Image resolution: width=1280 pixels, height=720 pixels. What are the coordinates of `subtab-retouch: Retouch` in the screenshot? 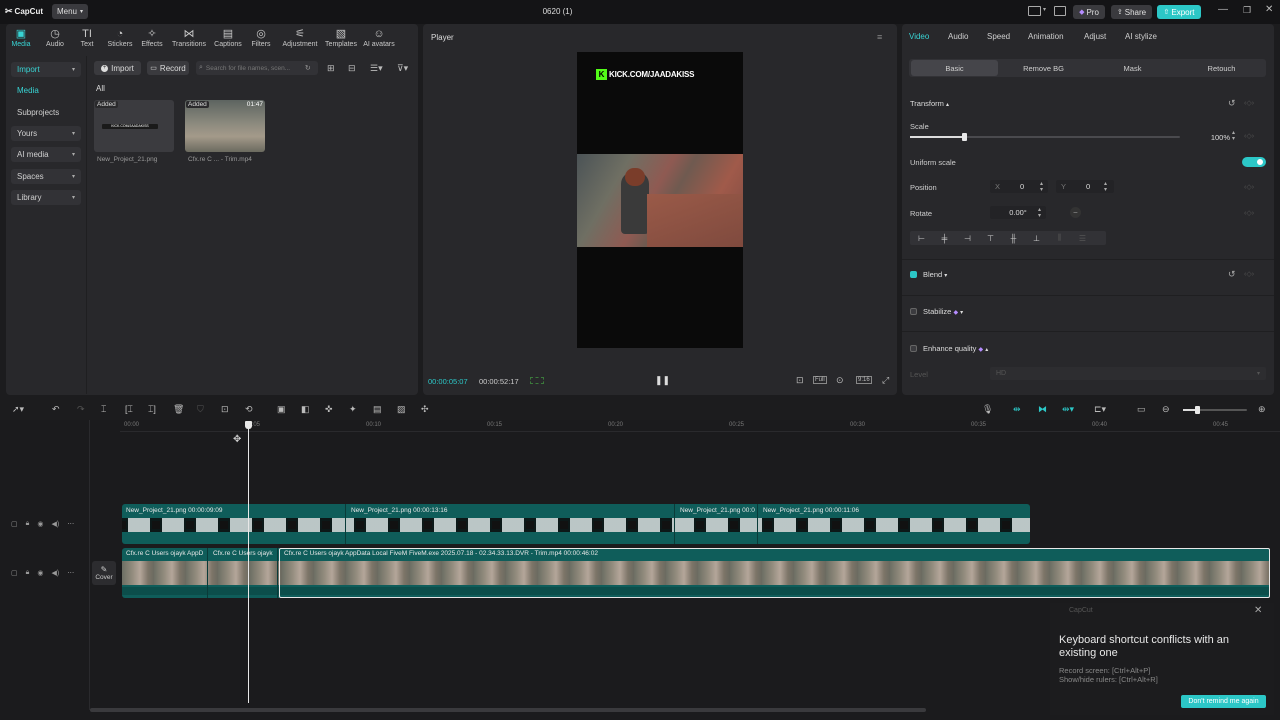 It's located at (1221, 68).